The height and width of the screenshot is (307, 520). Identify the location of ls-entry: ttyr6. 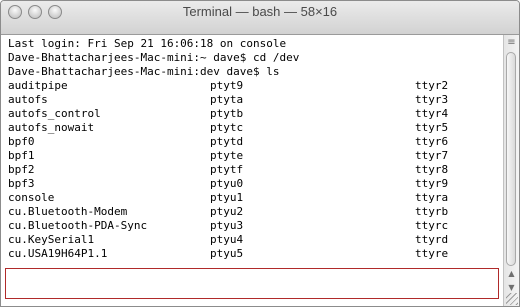
(432, 141).